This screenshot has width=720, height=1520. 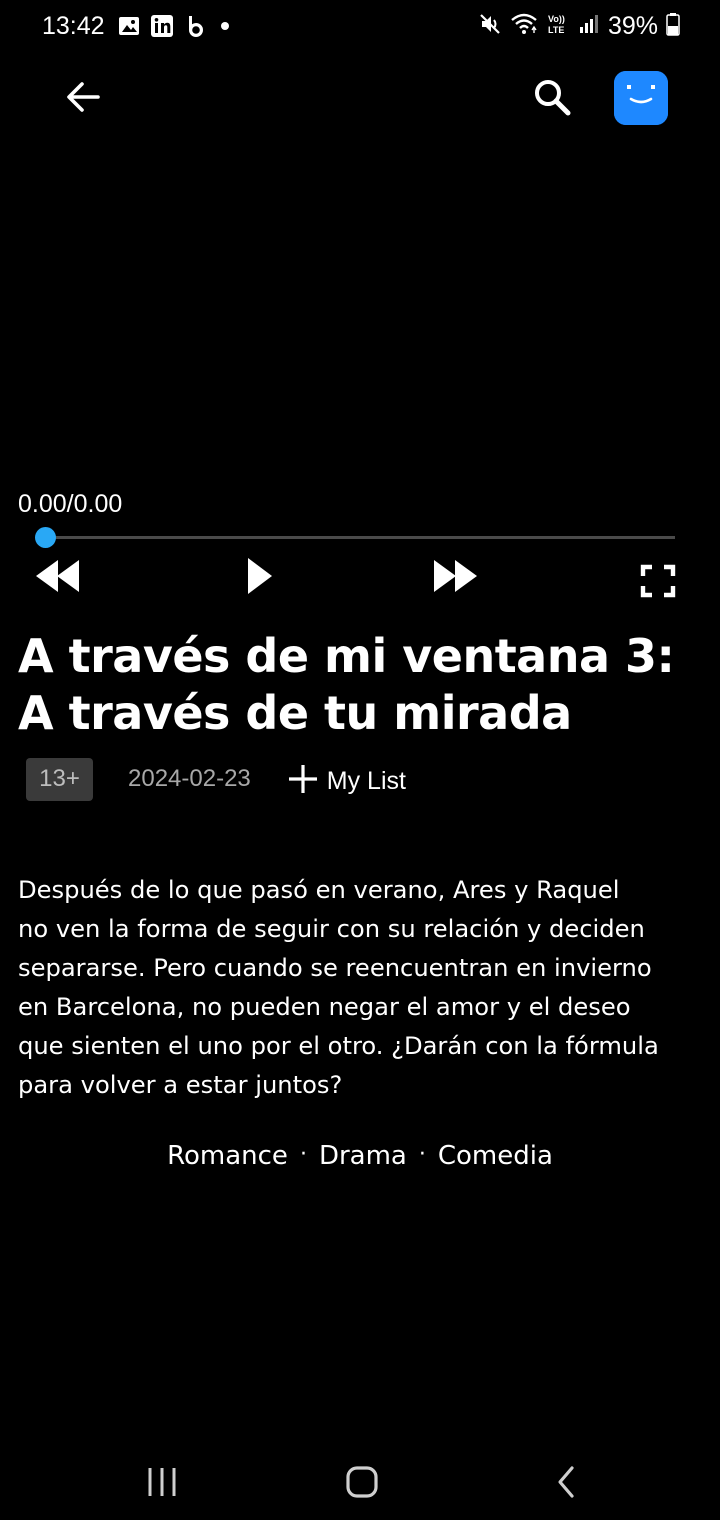 What do you see at coordinates (59, 779) in the screenshot?
I see `age-rating-badge: 13+` at bounding box center [59, 779].